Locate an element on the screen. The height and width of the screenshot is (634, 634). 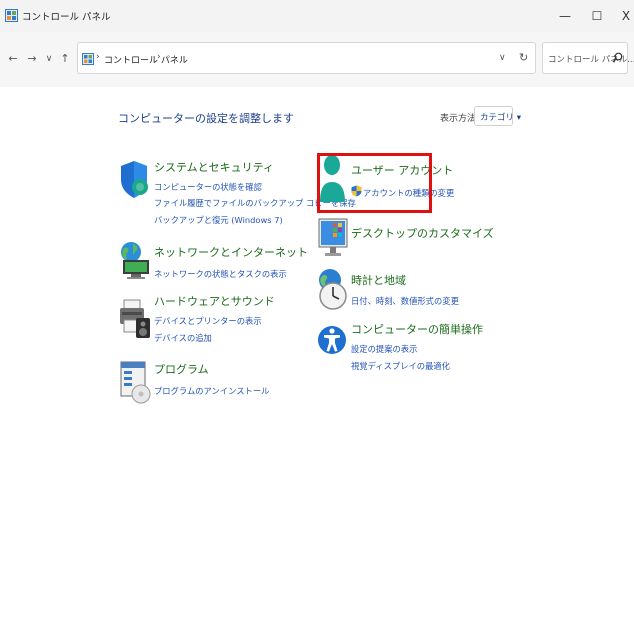
link-suggested-settings: 設定の提案の表示 is located at coordinates (384, 349).